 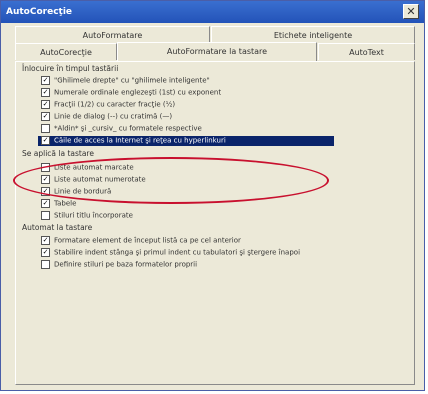 I want to click on option-tables: ✓ Tabele, so click(x=58, y=204).